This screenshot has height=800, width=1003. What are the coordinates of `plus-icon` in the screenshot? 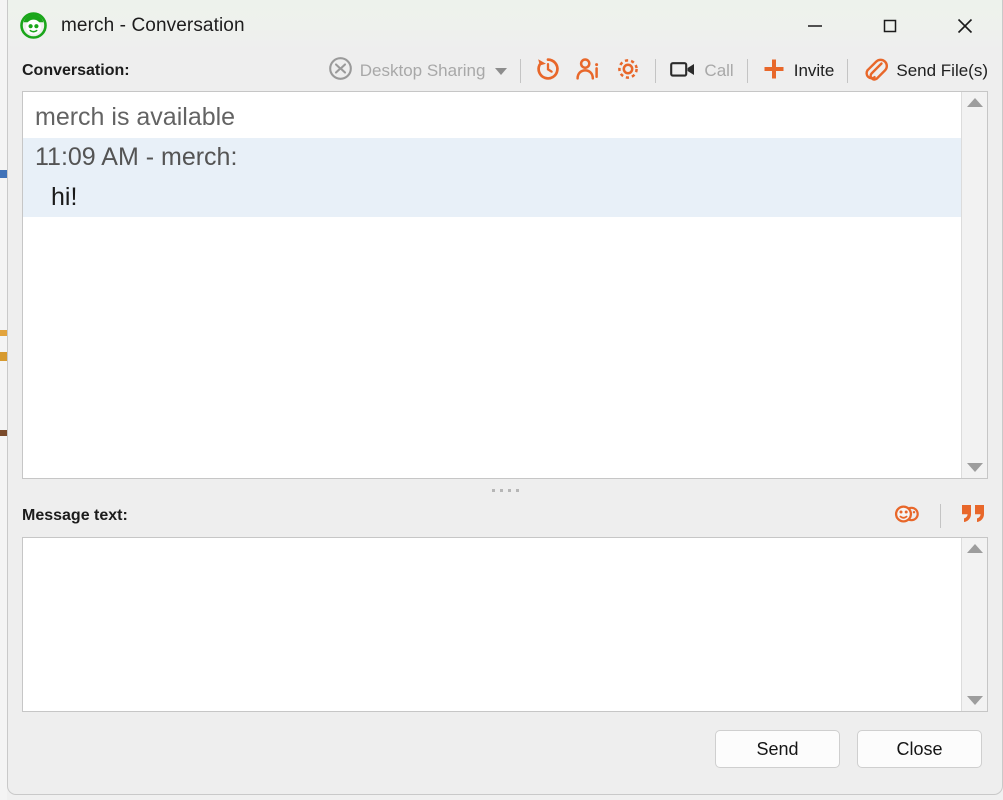 It's located at (774, 71).